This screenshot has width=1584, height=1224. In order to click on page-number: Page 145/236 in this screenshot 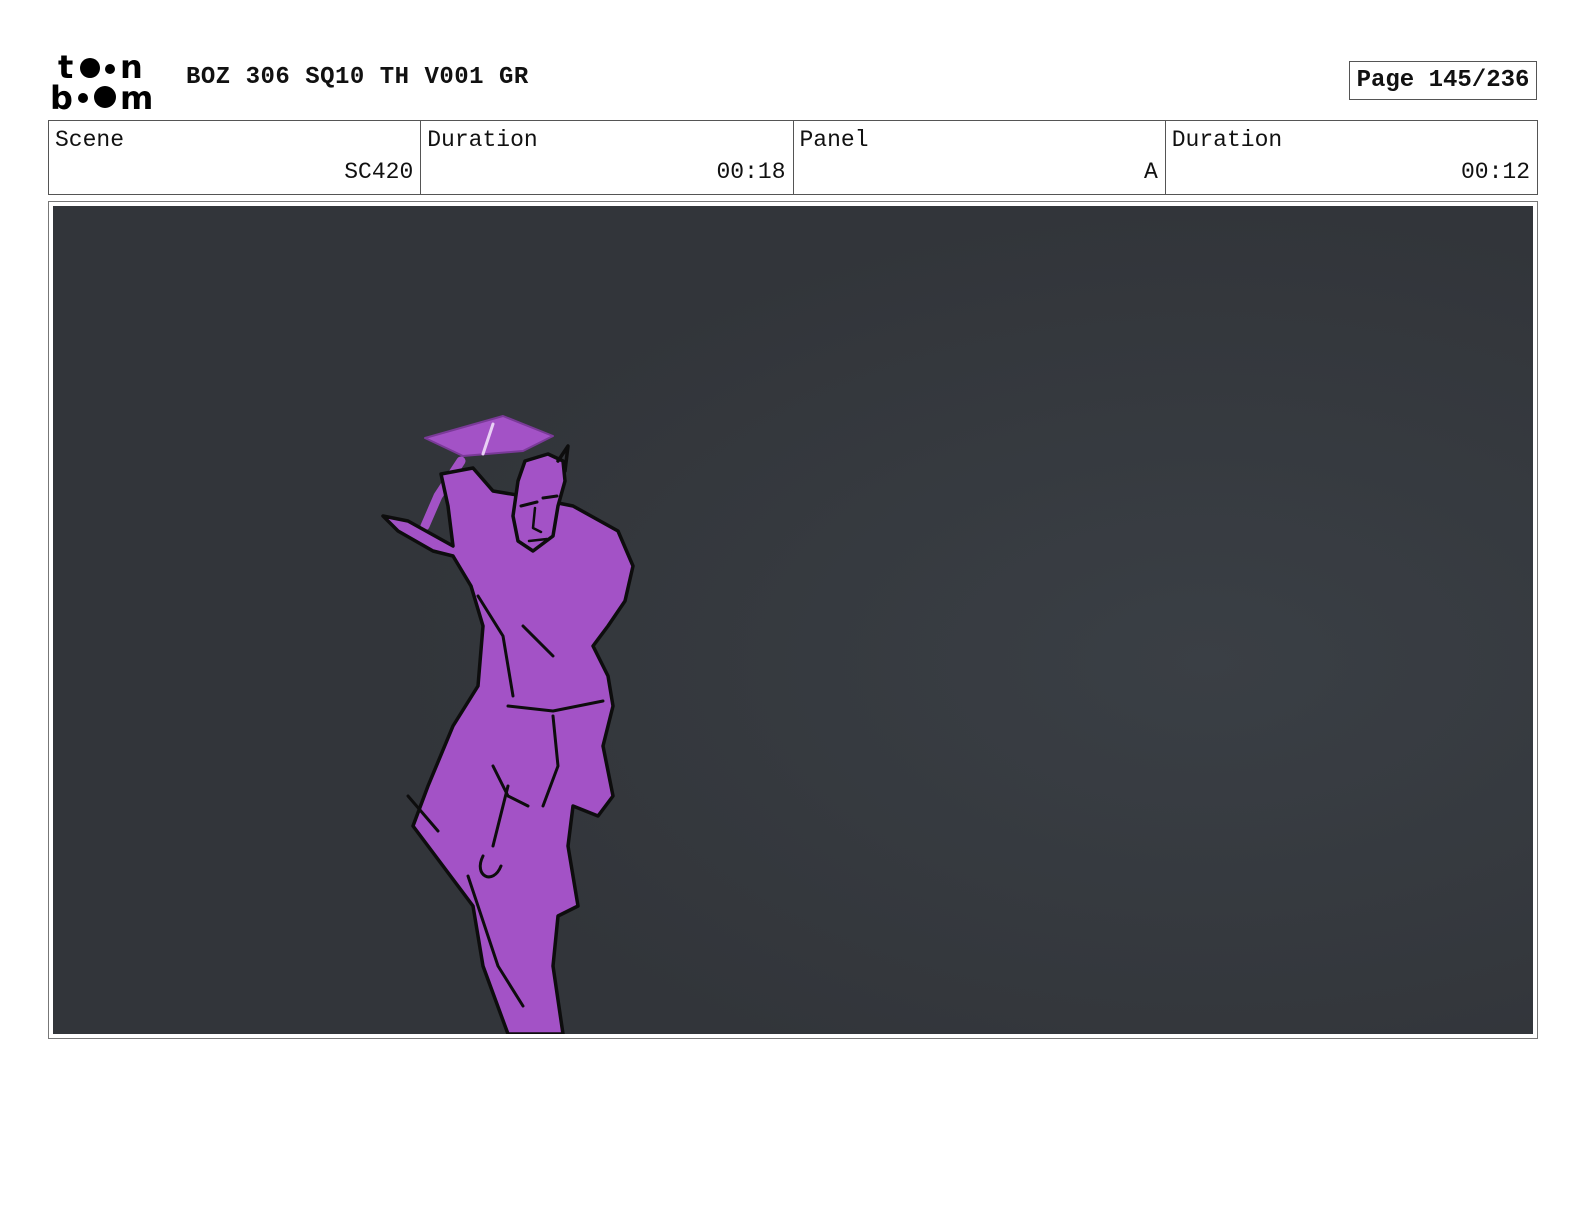, I will do `click(1443, 80)`.